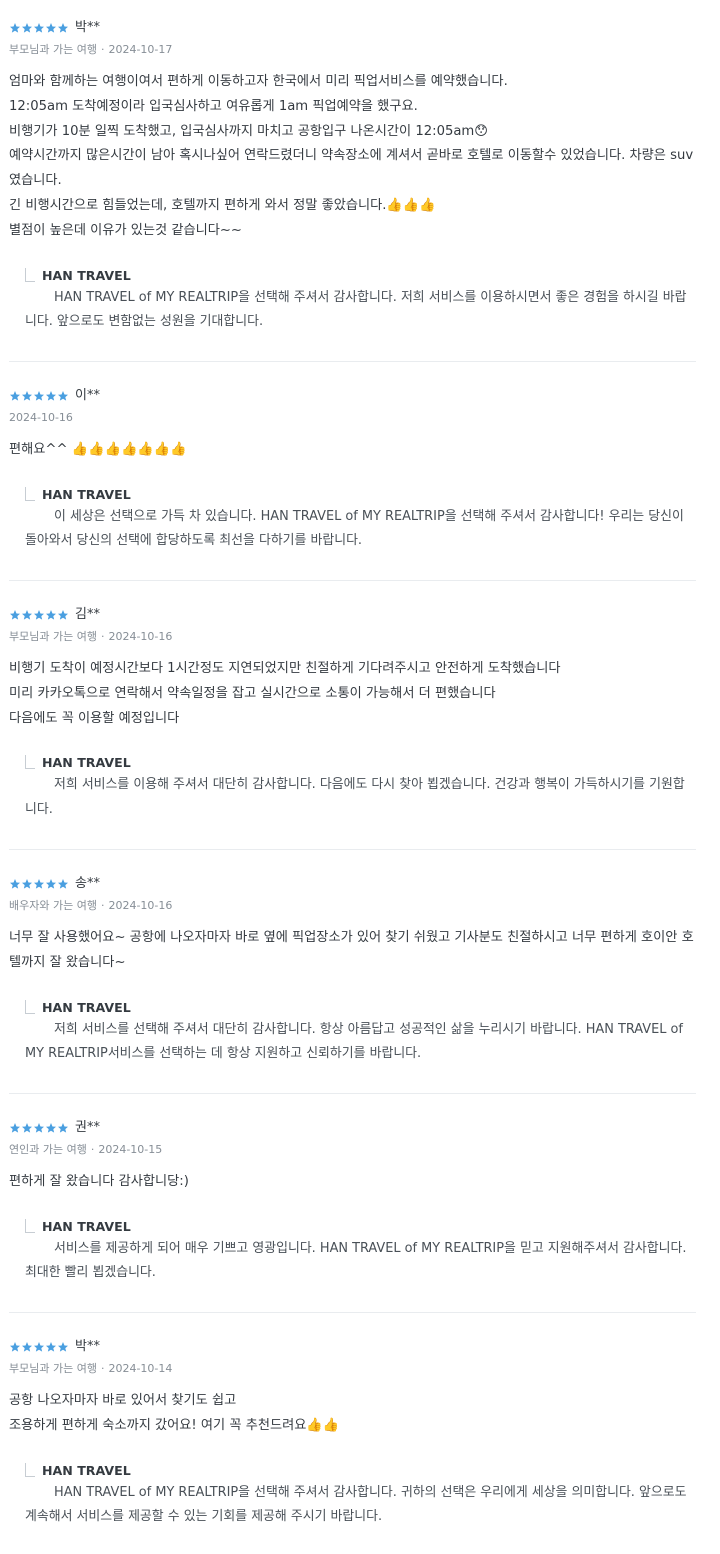 The image size is (720, 1554). What do you see at coordinates (87, 395) in the screenshot?
I see `reviewer-name: 이**` at bounding box center [87, 395].